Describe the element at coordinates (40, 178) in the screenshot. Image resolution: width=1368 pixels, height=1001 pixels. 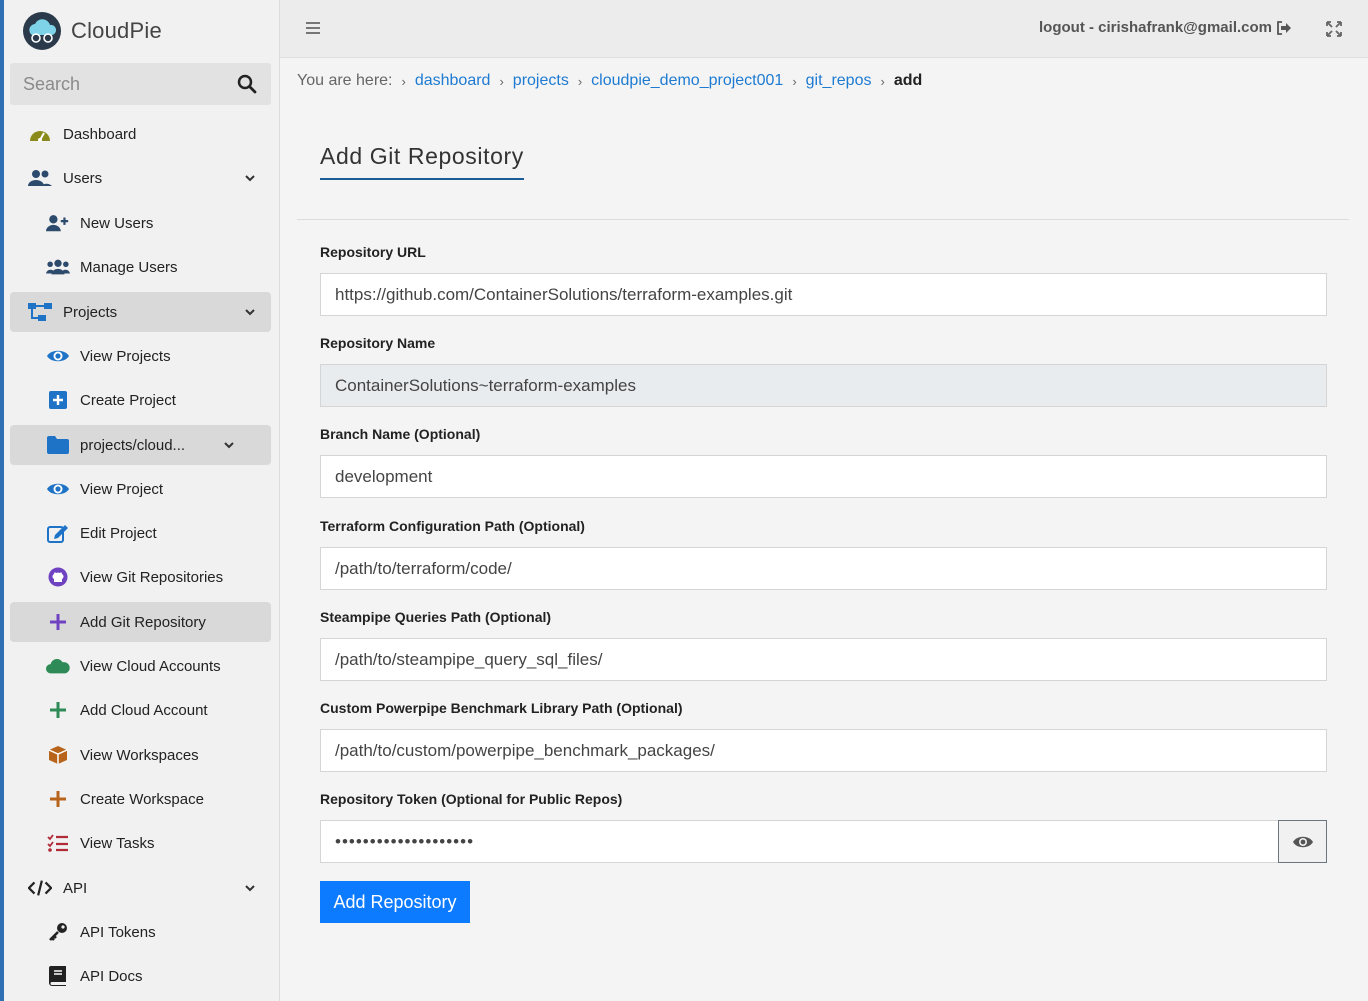
I see `users-icon` at that location.